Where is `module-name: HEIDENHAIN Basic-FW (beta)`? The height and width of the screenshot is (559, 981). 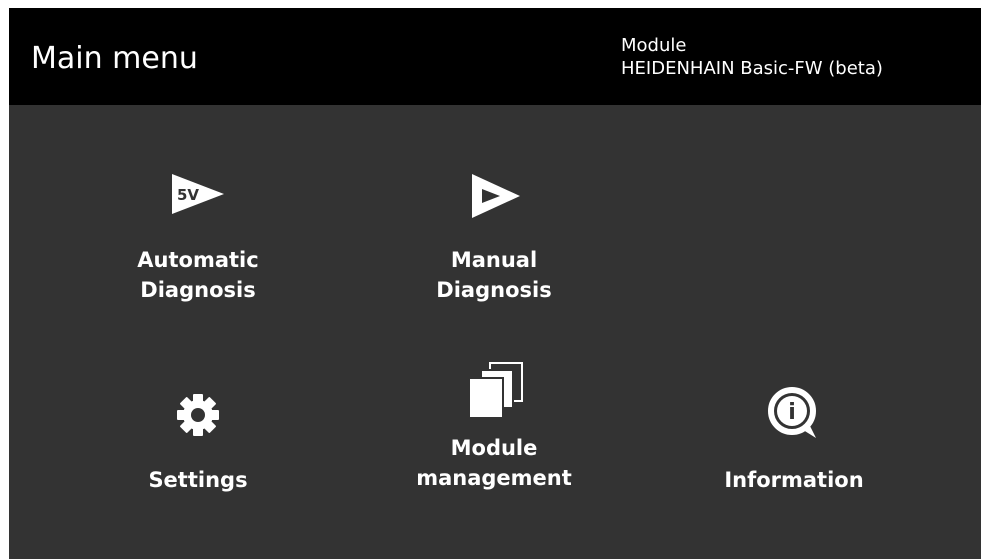 module-name: HEIDENHAIN Basic-FW (beta) is located at coordinates (752, 68).